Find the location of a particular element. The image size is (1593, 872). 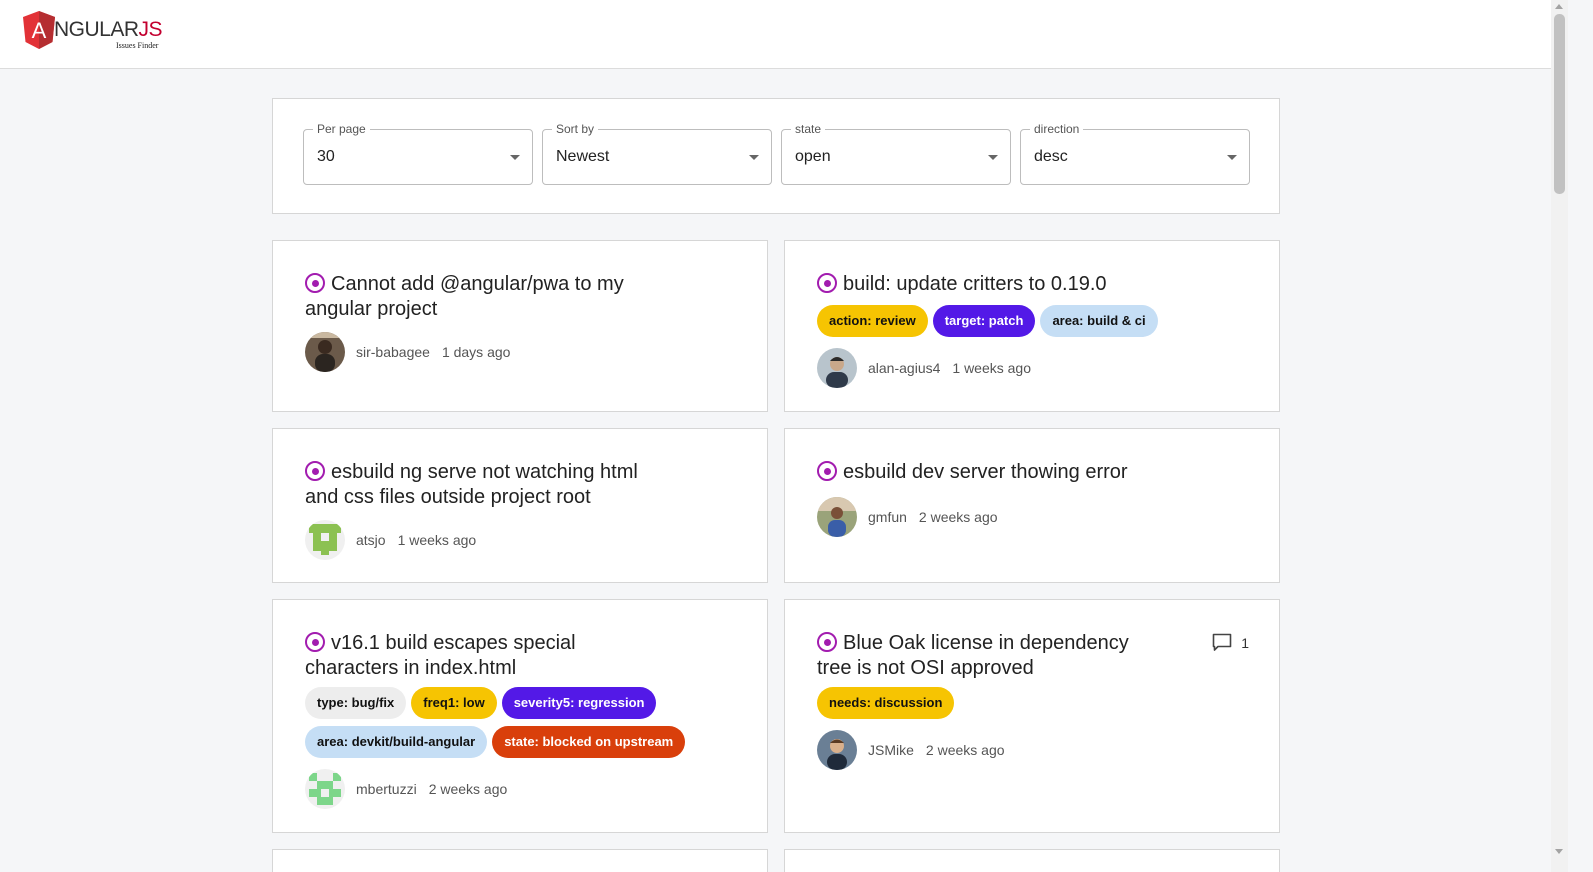

issue-meta: JSMike 2 weeks ago is located at coordinates (911, 750).